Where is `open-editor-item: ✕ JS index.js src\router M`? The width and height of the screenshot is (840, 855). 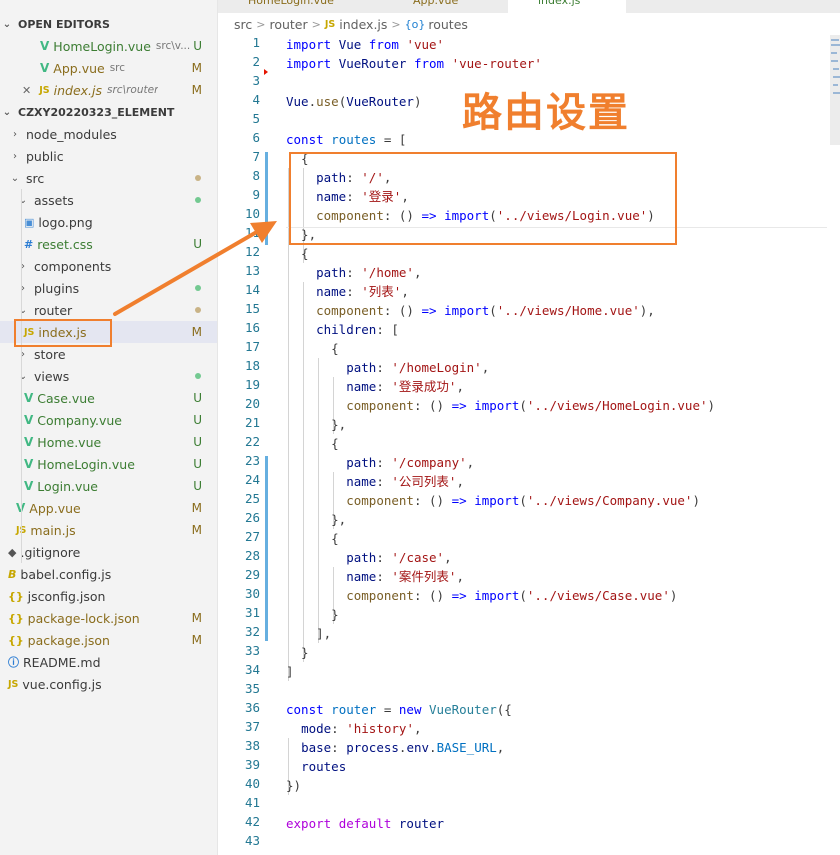 open-editor-item: ✕ JS index.js src\router M is located at coordinates (108, 90).